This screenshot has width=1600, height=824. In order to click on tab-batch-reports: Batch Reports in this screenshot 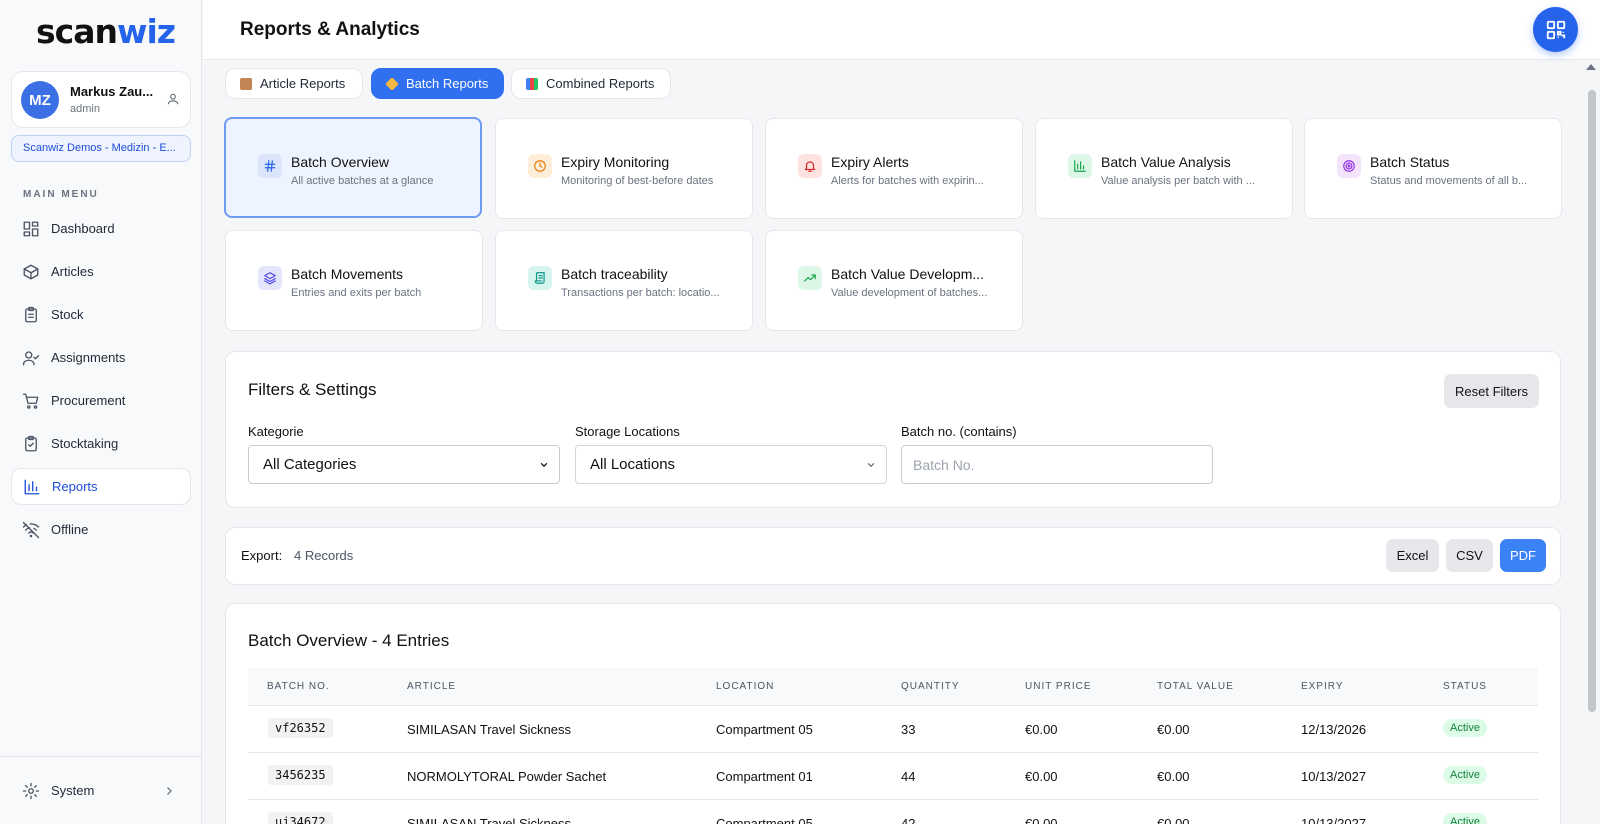, I will do `click(437, 83)`.